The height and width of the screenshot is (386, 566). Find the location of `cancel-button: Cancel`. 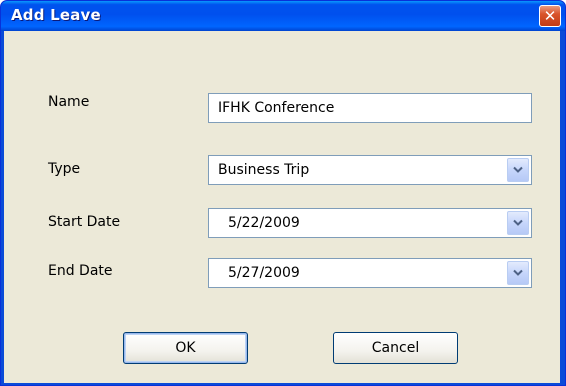

cancel-button: Cancel is located at coordinates (395, 348).